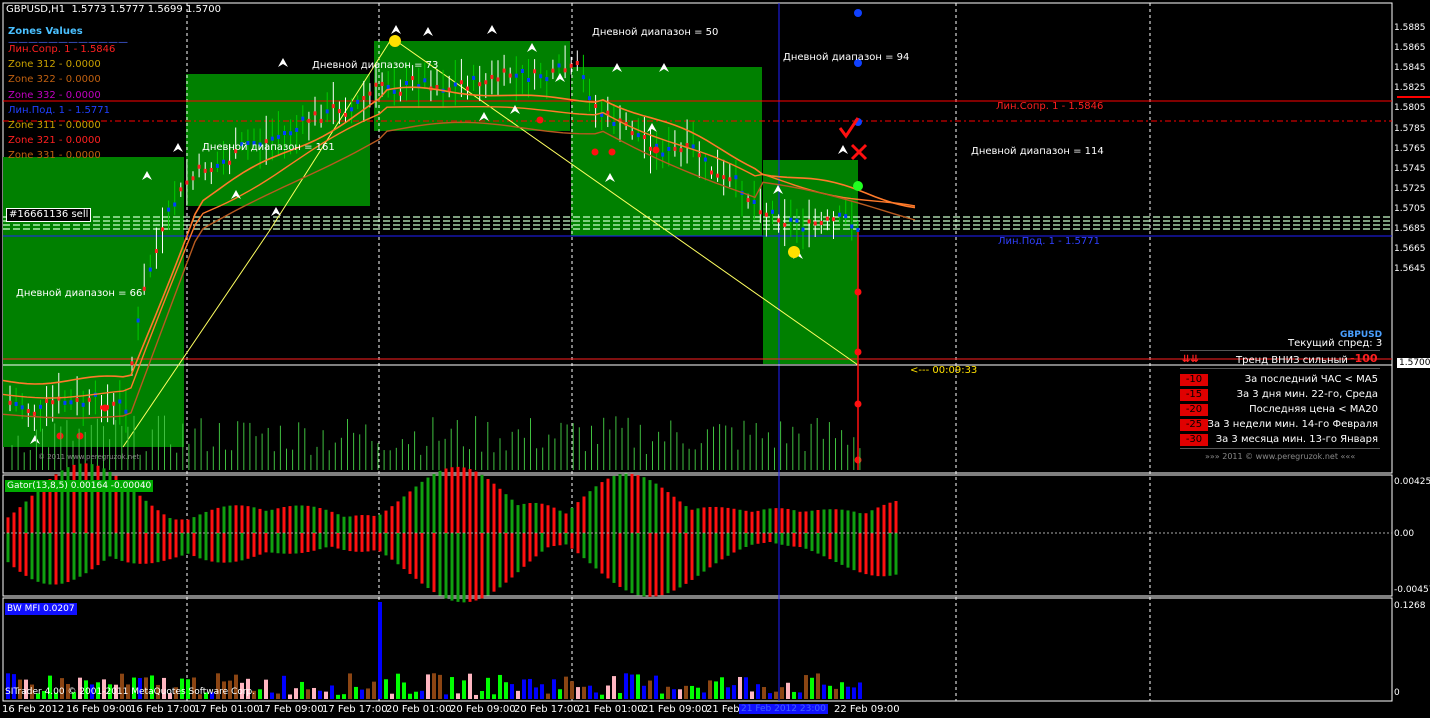  Describe the element at coordinates (1280, 411) in the screenshot. I see `info-row: -20 Последняя цена < MA20` at that location.